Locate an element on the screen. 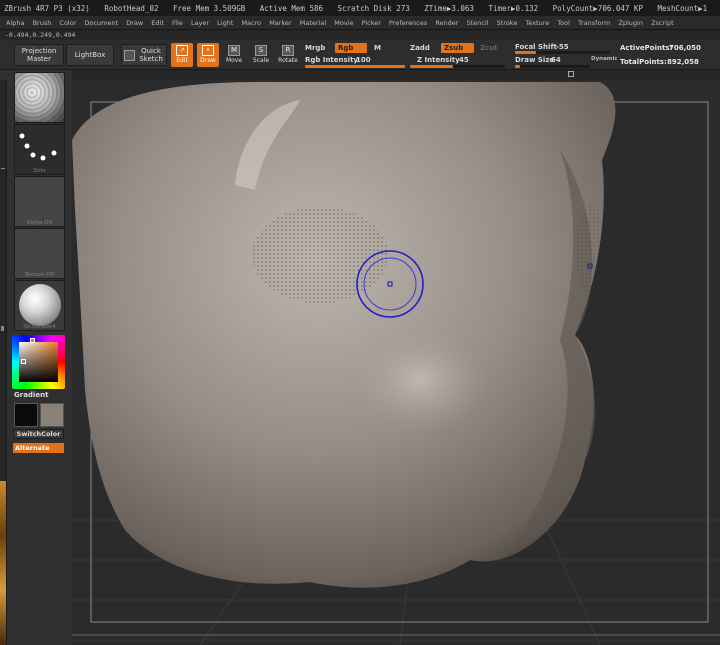 This screenshot has width=720, height=645. app-title: ZBrush 4R7 P3 (x32) is located at coordinates (47, 8).